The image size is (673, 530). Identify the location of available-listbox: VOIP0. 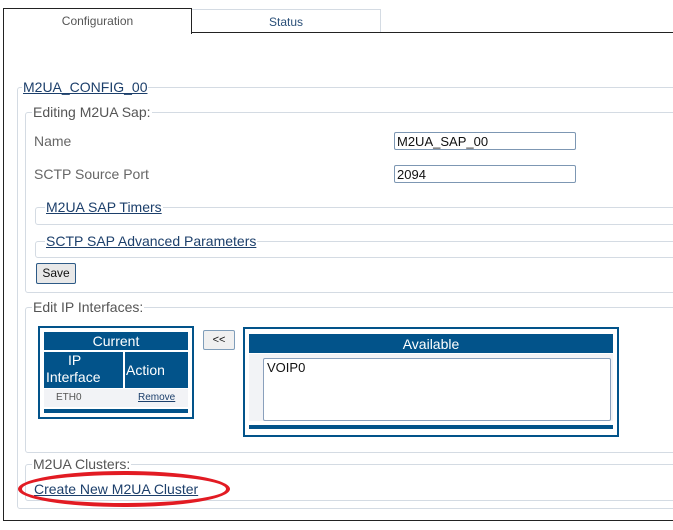
(437, 389).